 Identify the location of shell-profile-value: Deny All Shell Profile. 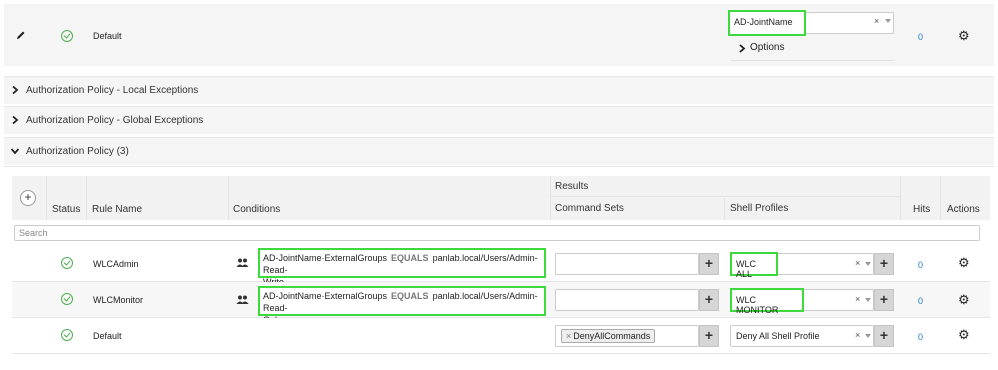
(778, 336).